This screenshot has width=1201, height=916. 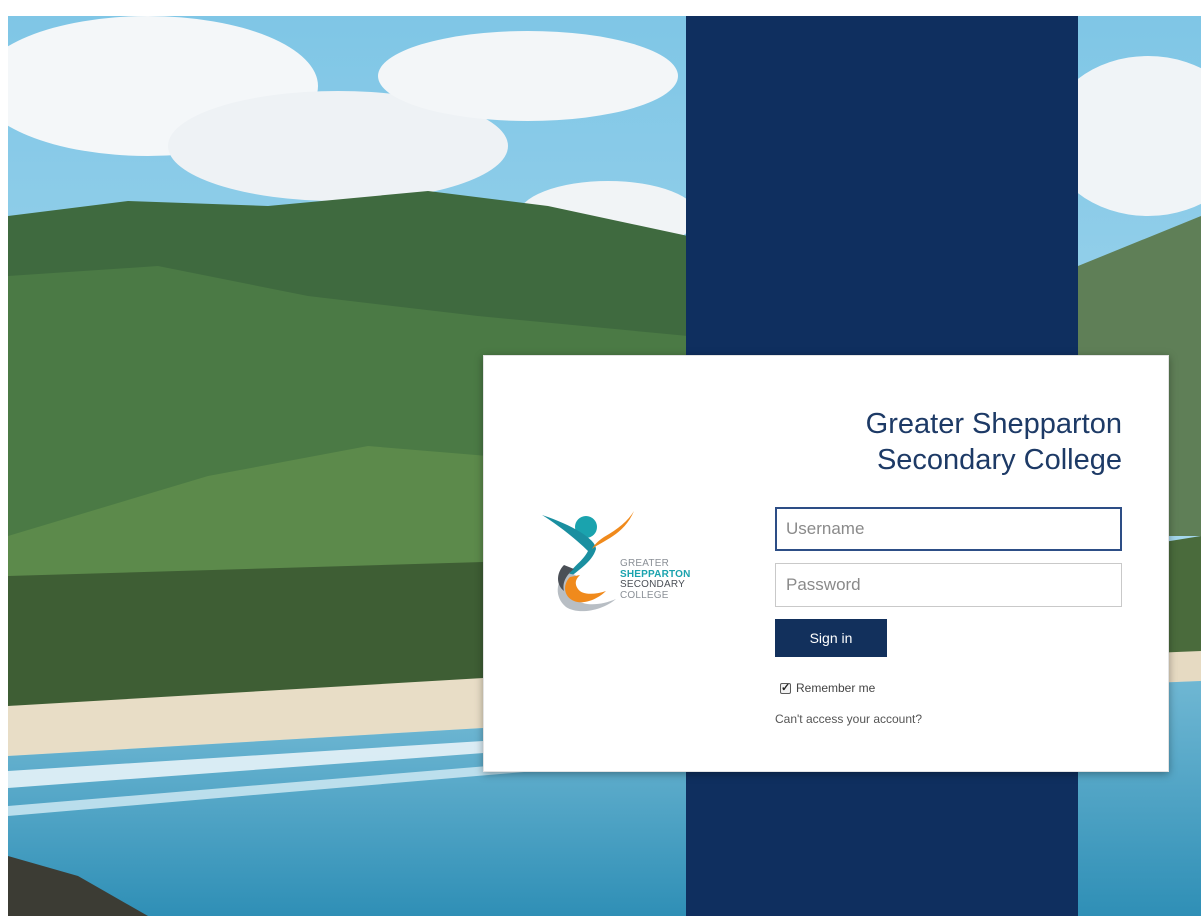 What do you see at coordinates (644, 595) in the screenshot?
I see `logo-line-college: COLLEGE` at bounding box center [644, 595].